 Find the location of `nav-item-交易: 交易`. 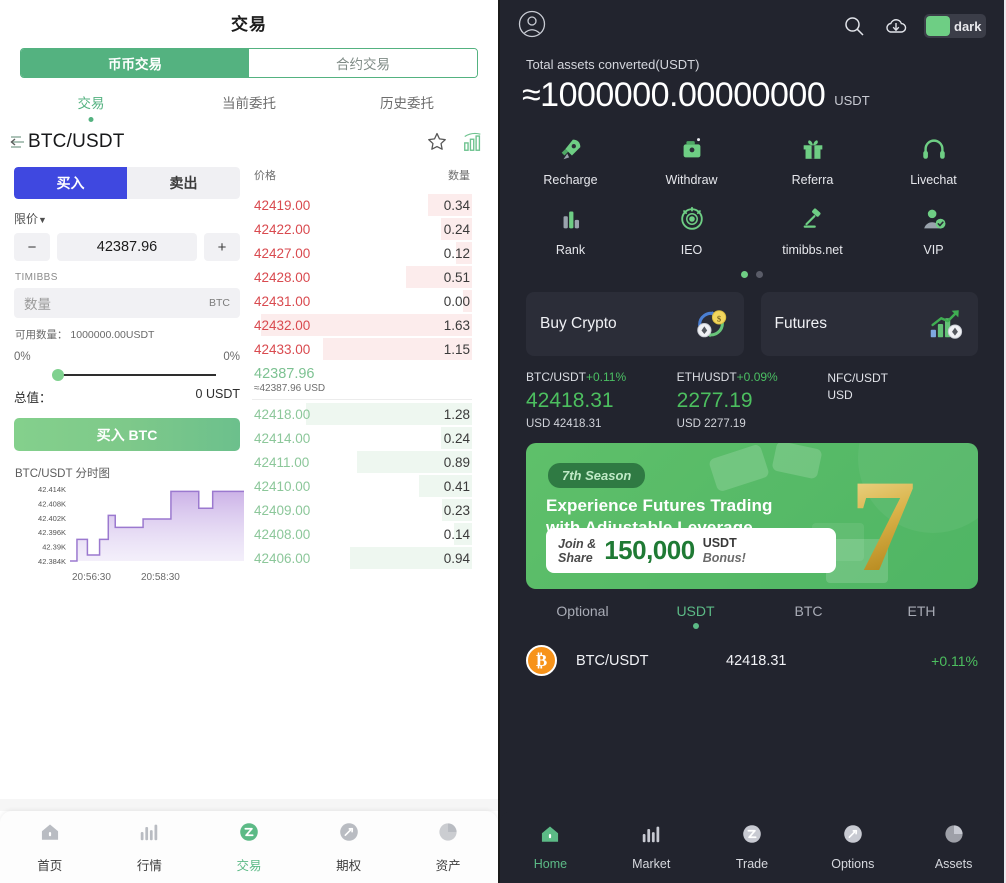

nav-item-交易: 交易 is located at coordinates (249, 847).